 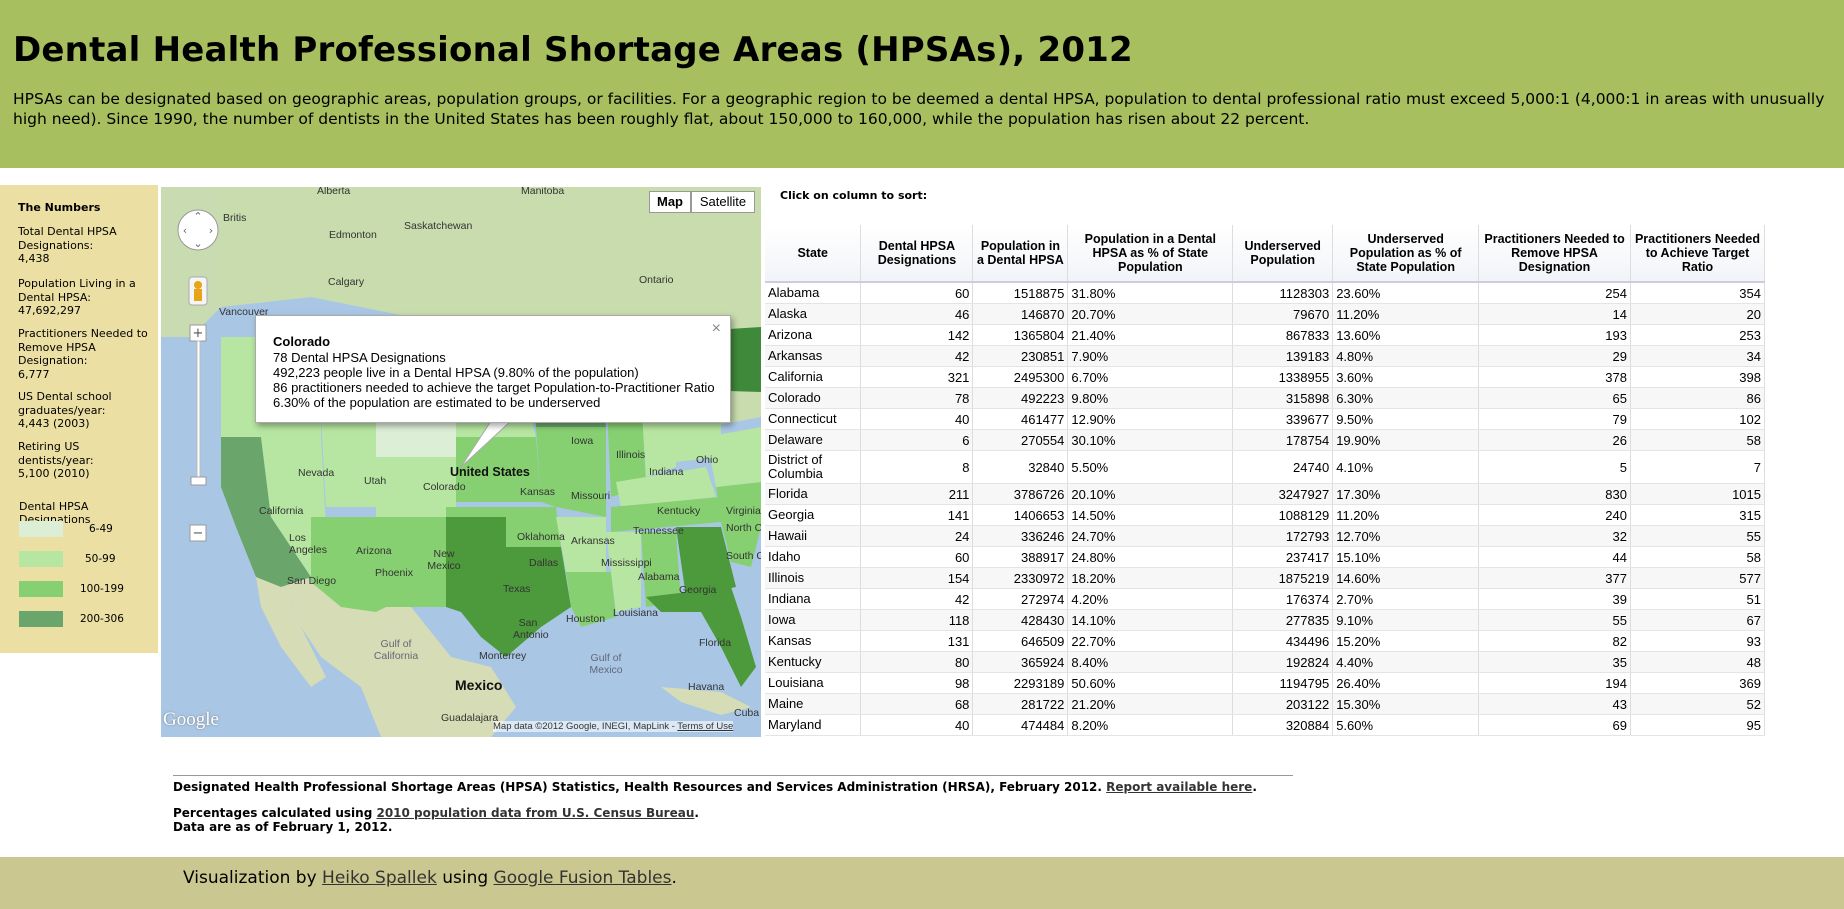 I want to click on table-cell: 867833, so click(x=1283, y=335).